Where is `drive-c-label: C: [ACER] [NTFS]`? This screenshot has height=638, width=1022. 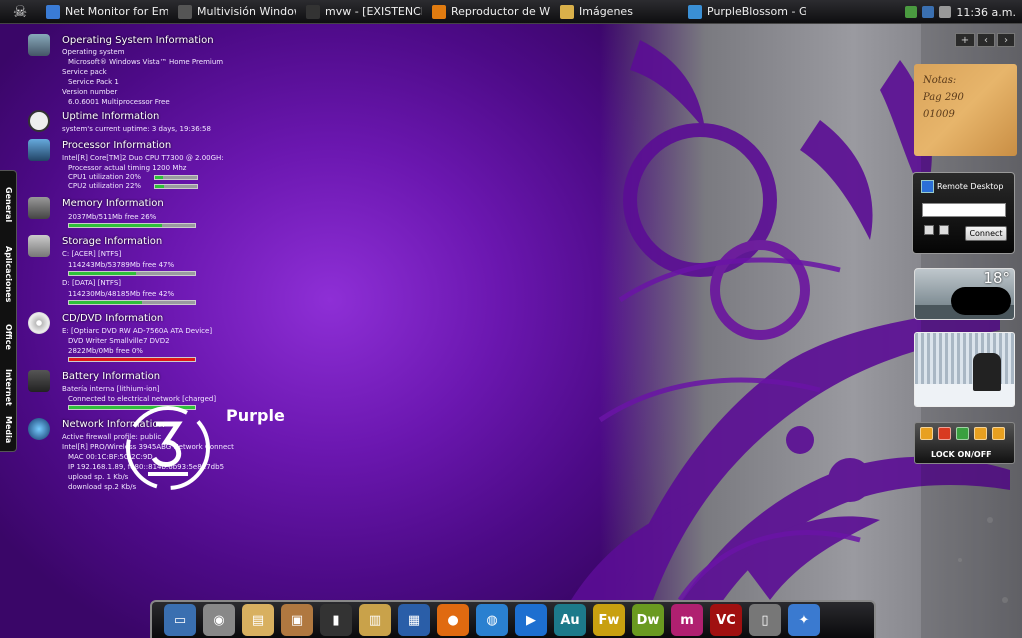
drive-c-label: C: [ACER] [NTFS] is located at coordinates (92, 254).